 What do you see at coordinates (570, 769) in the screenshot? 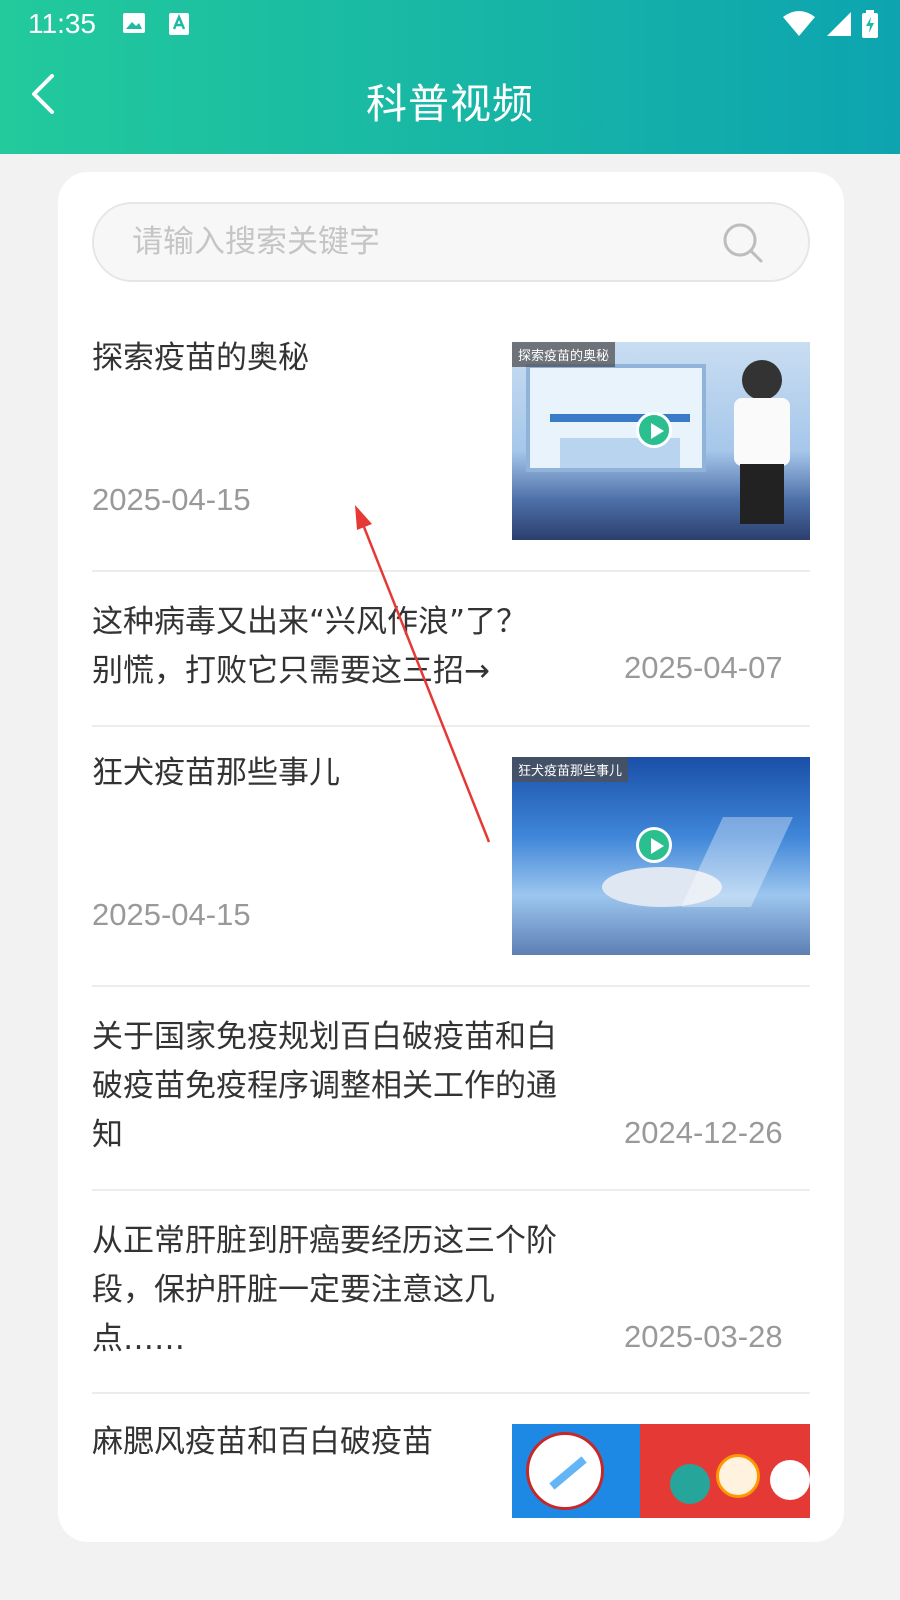
I see `thumbnail-caption: 狂犬疫苗那些事儿` at bounding box center [570, 769].